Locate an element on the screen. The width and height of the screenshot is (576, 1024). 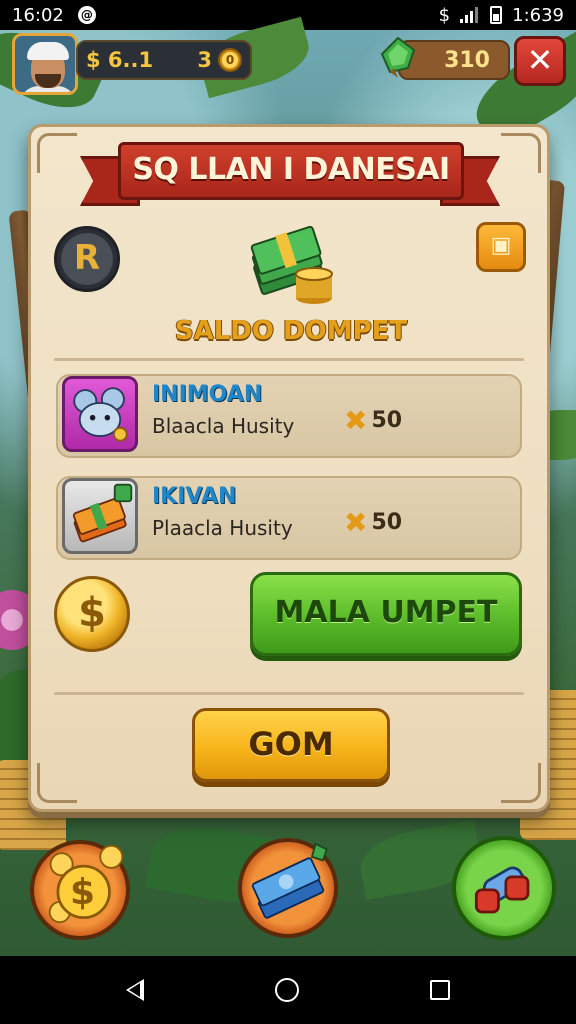
status-time: 16:02 is located at coordinates (38, 15).